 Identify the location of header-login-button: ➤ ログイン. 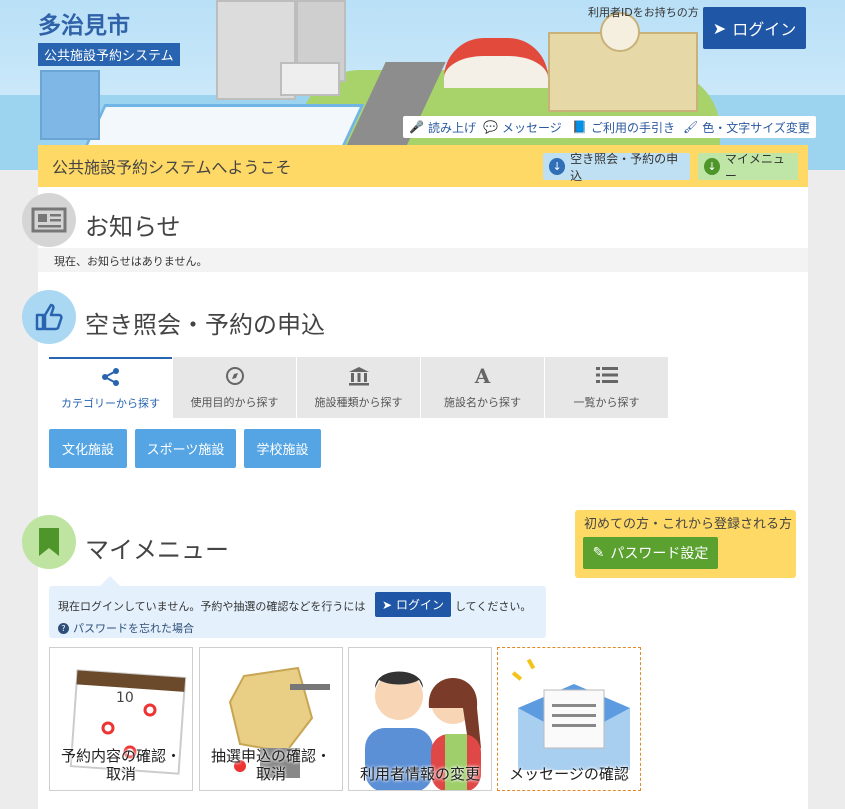
(754, 28).